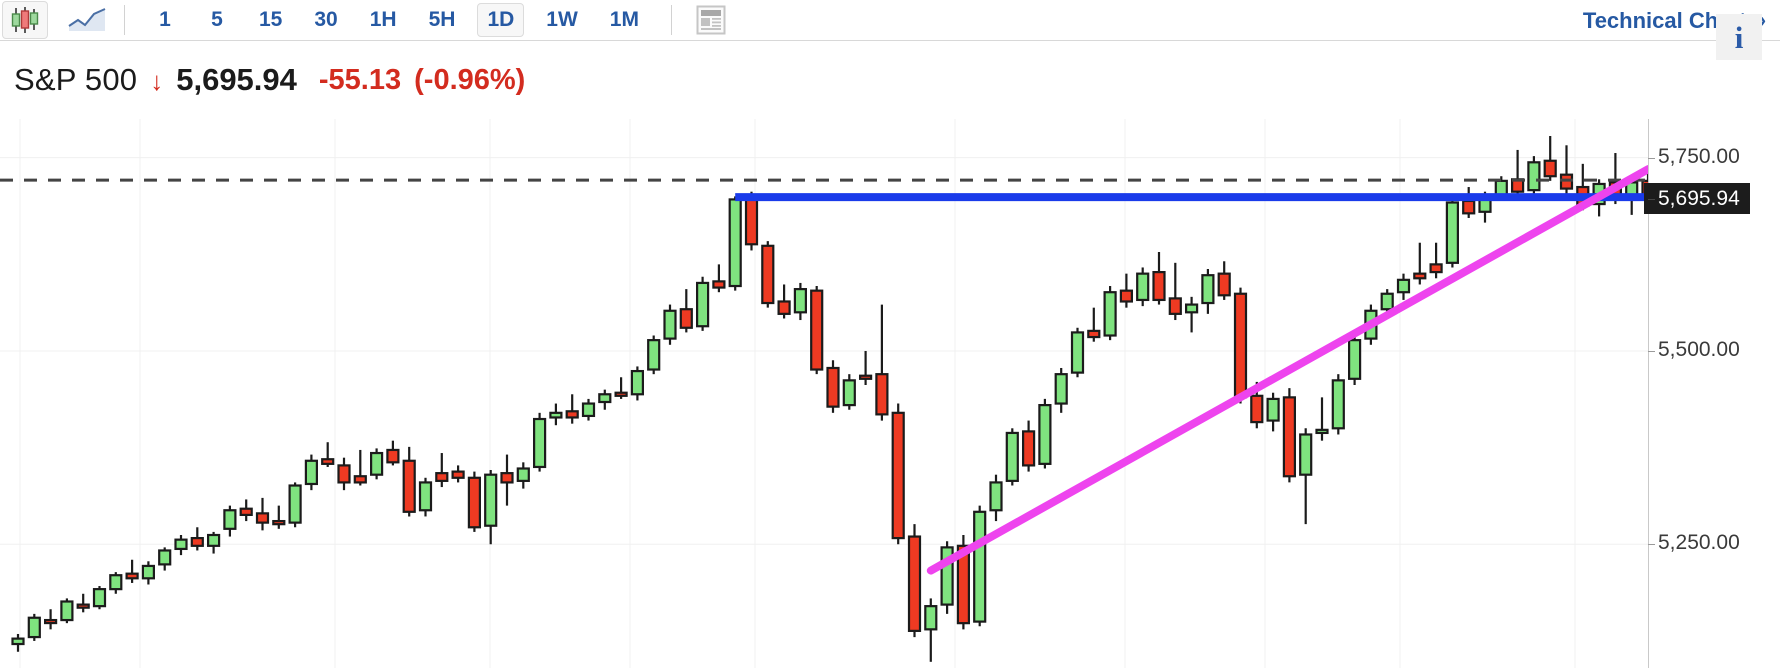  I want to click on chart-toolbar: 1515301H5H1D1W1M Technical Chart », so click(890, 20).